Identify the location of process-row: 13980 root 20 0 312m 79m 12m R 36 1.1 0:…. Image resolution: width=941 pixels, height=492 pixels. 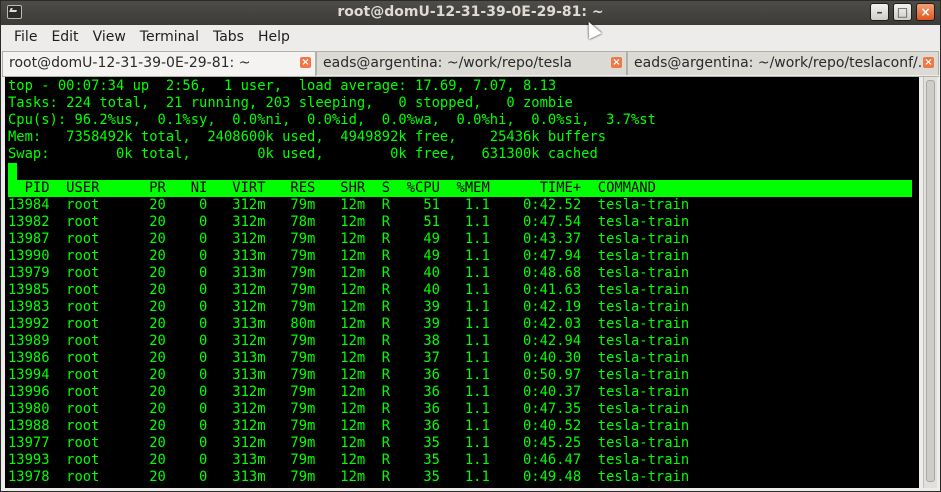
(349, 409).